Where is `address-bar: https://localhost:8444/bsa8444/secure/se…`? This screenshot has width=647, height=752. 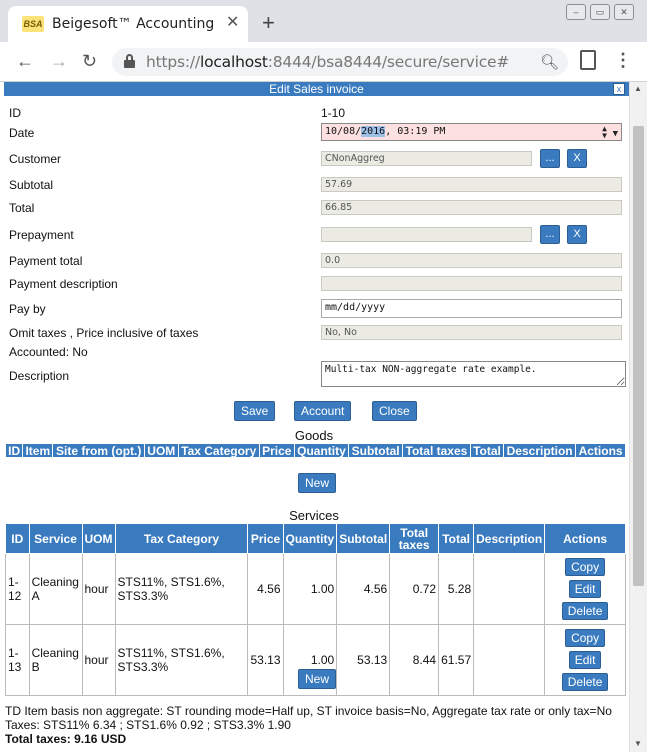
address-bar: https://localhost:8444/bsa8444/secure/se… is located at coordinates (340, 62).